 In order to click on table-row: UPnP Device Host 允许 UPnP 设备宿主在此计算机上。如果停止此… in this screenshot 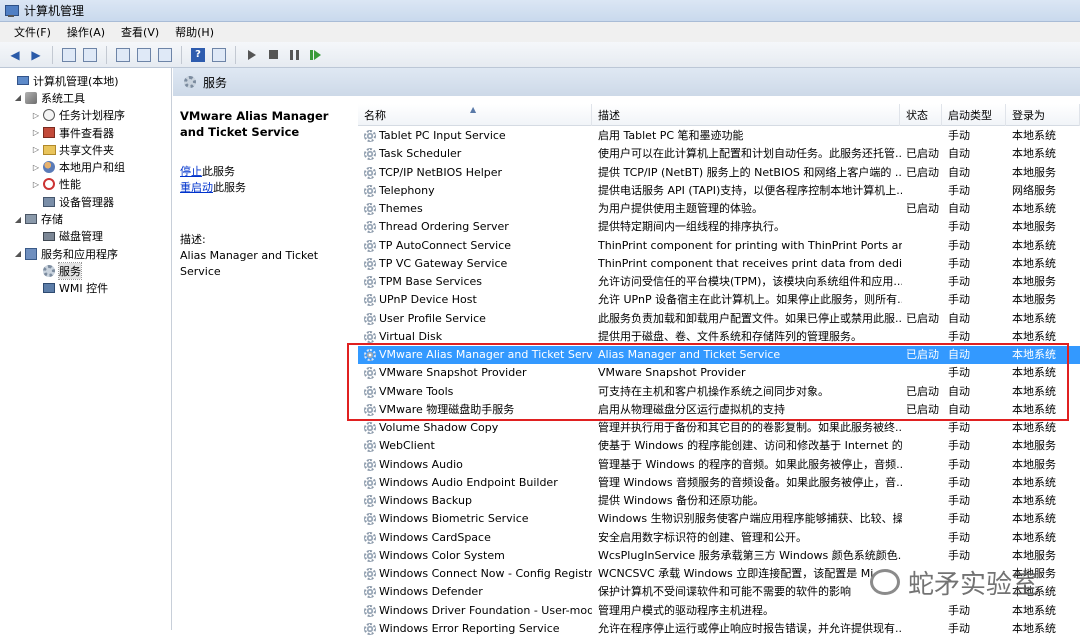, I will do `click(719, 300)`.